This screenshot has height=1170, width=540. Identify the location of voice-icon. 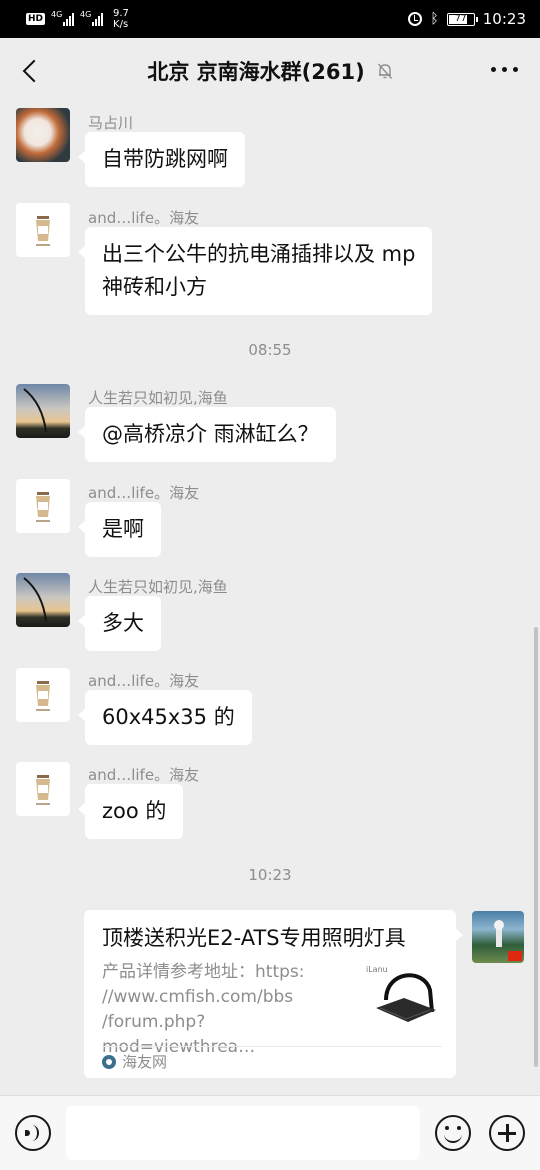
(33, 1133).